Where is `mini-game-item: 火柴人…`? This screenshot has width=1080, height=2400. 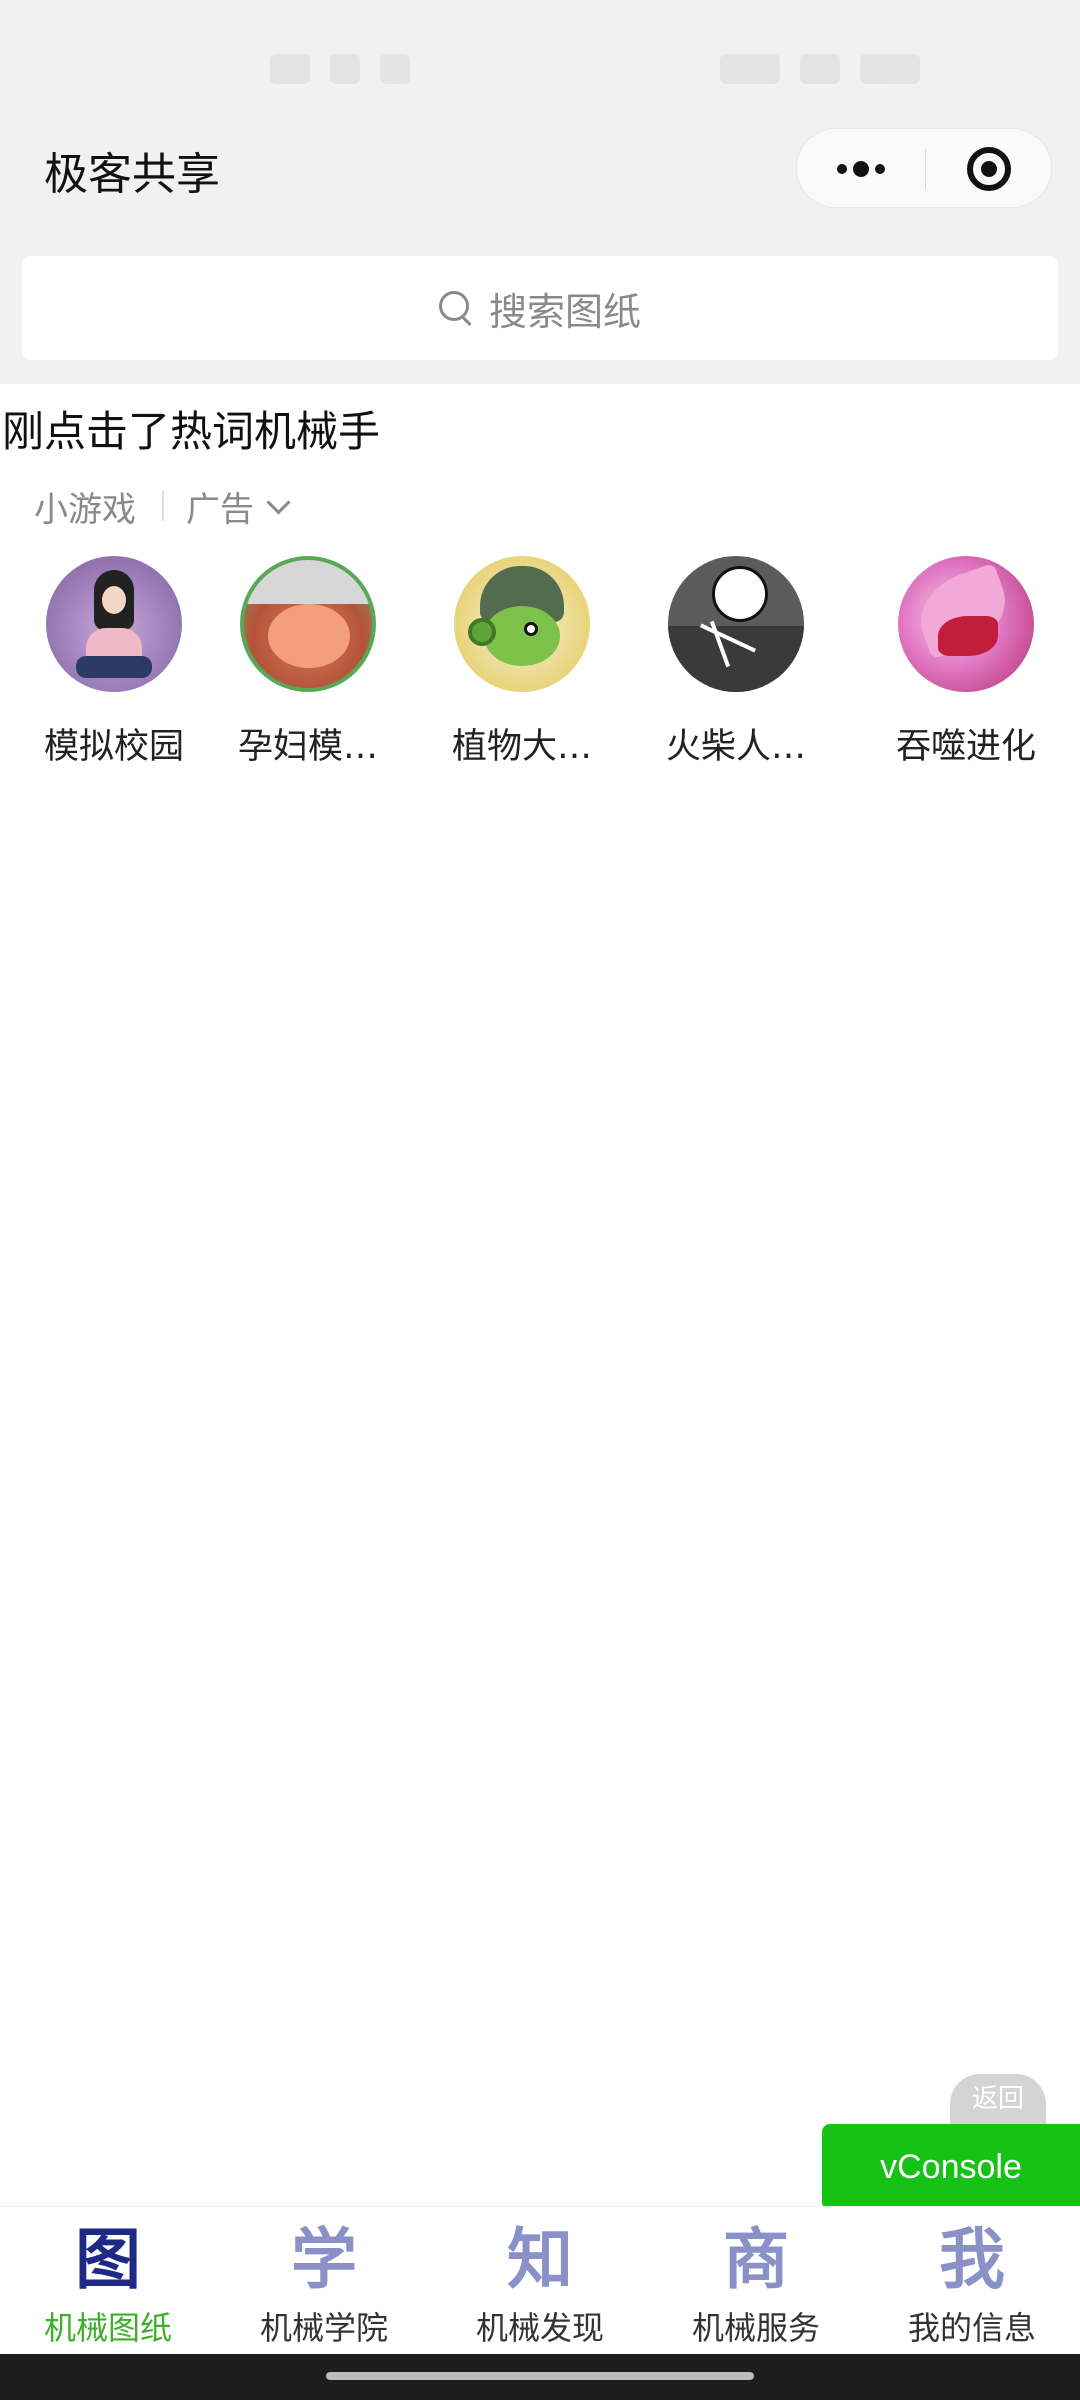
mini-game-item: 火柴人… is located at coordinates (736, 662).